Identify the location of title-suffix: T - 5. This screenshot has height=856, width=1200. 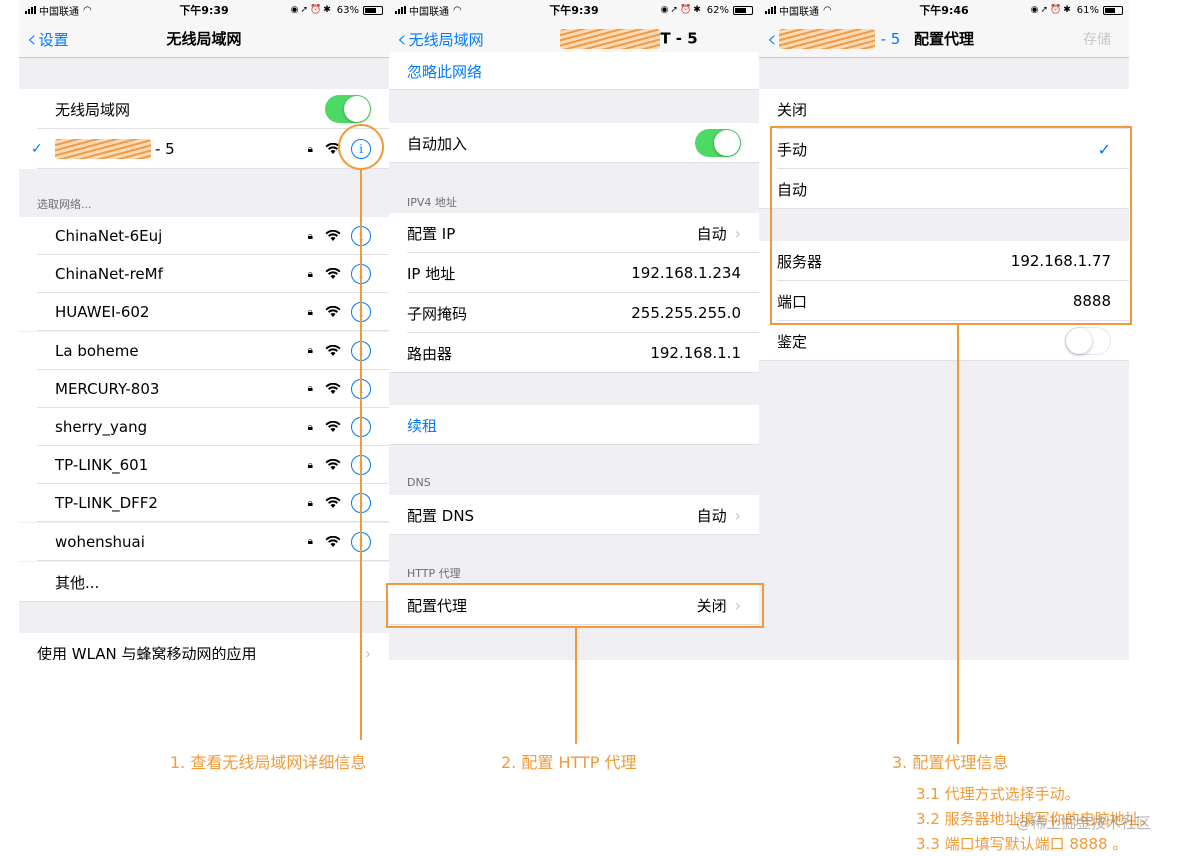
(679, 38).